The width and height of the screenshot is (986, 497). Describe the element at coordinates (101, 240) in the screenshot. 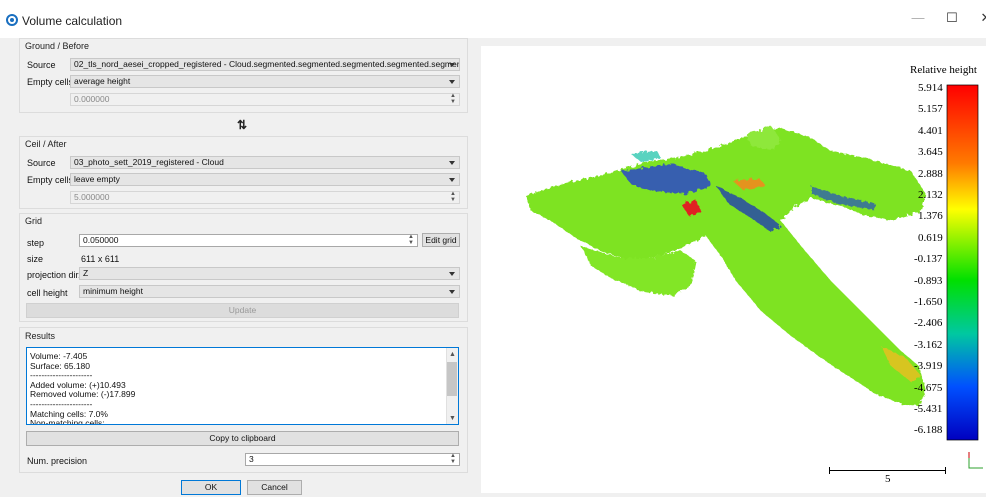

I see `grid-step-value: 0.050000` at that location.